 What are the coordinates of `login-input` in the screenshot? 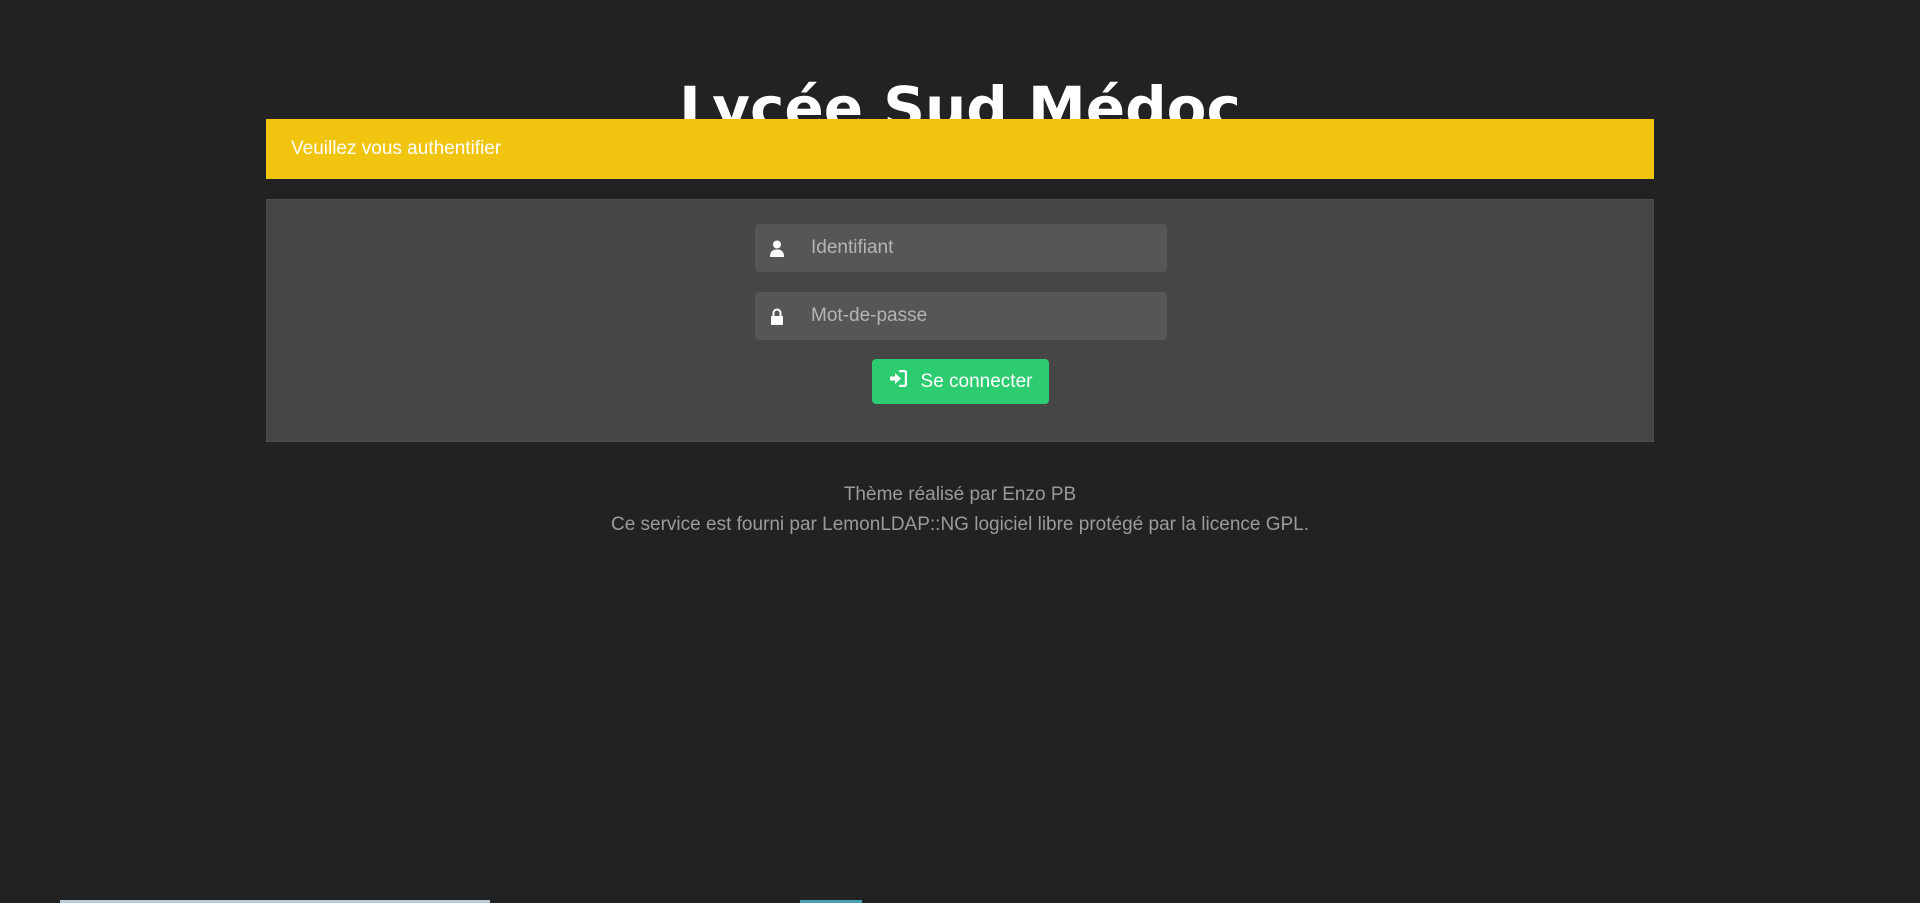 It's located at (977, 248).